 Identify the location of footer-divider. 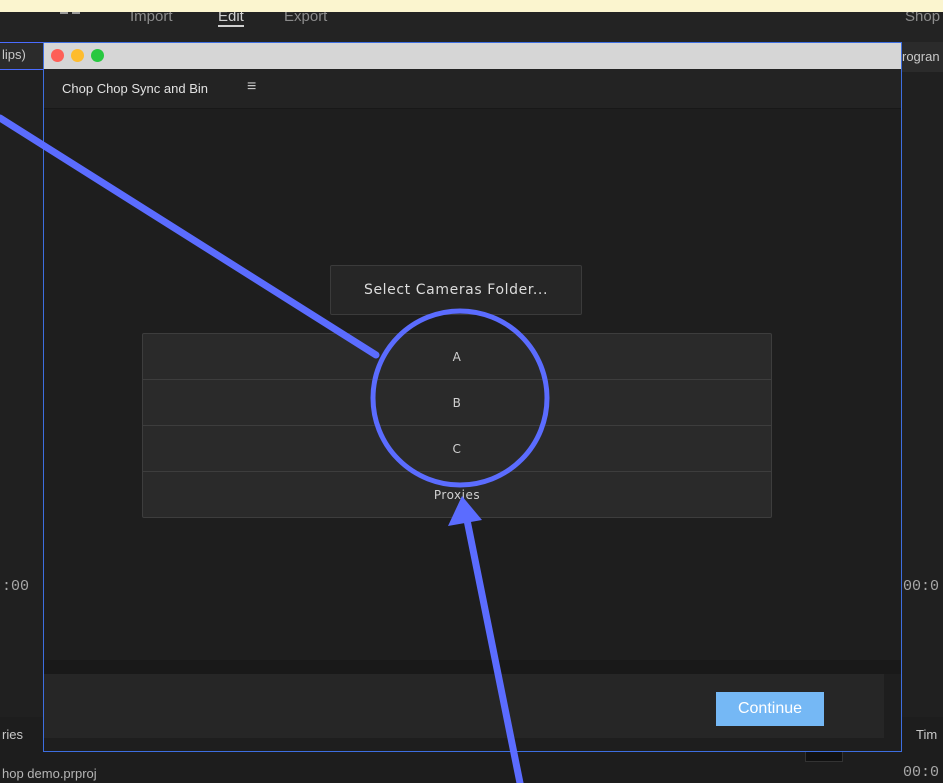
(472, 667).